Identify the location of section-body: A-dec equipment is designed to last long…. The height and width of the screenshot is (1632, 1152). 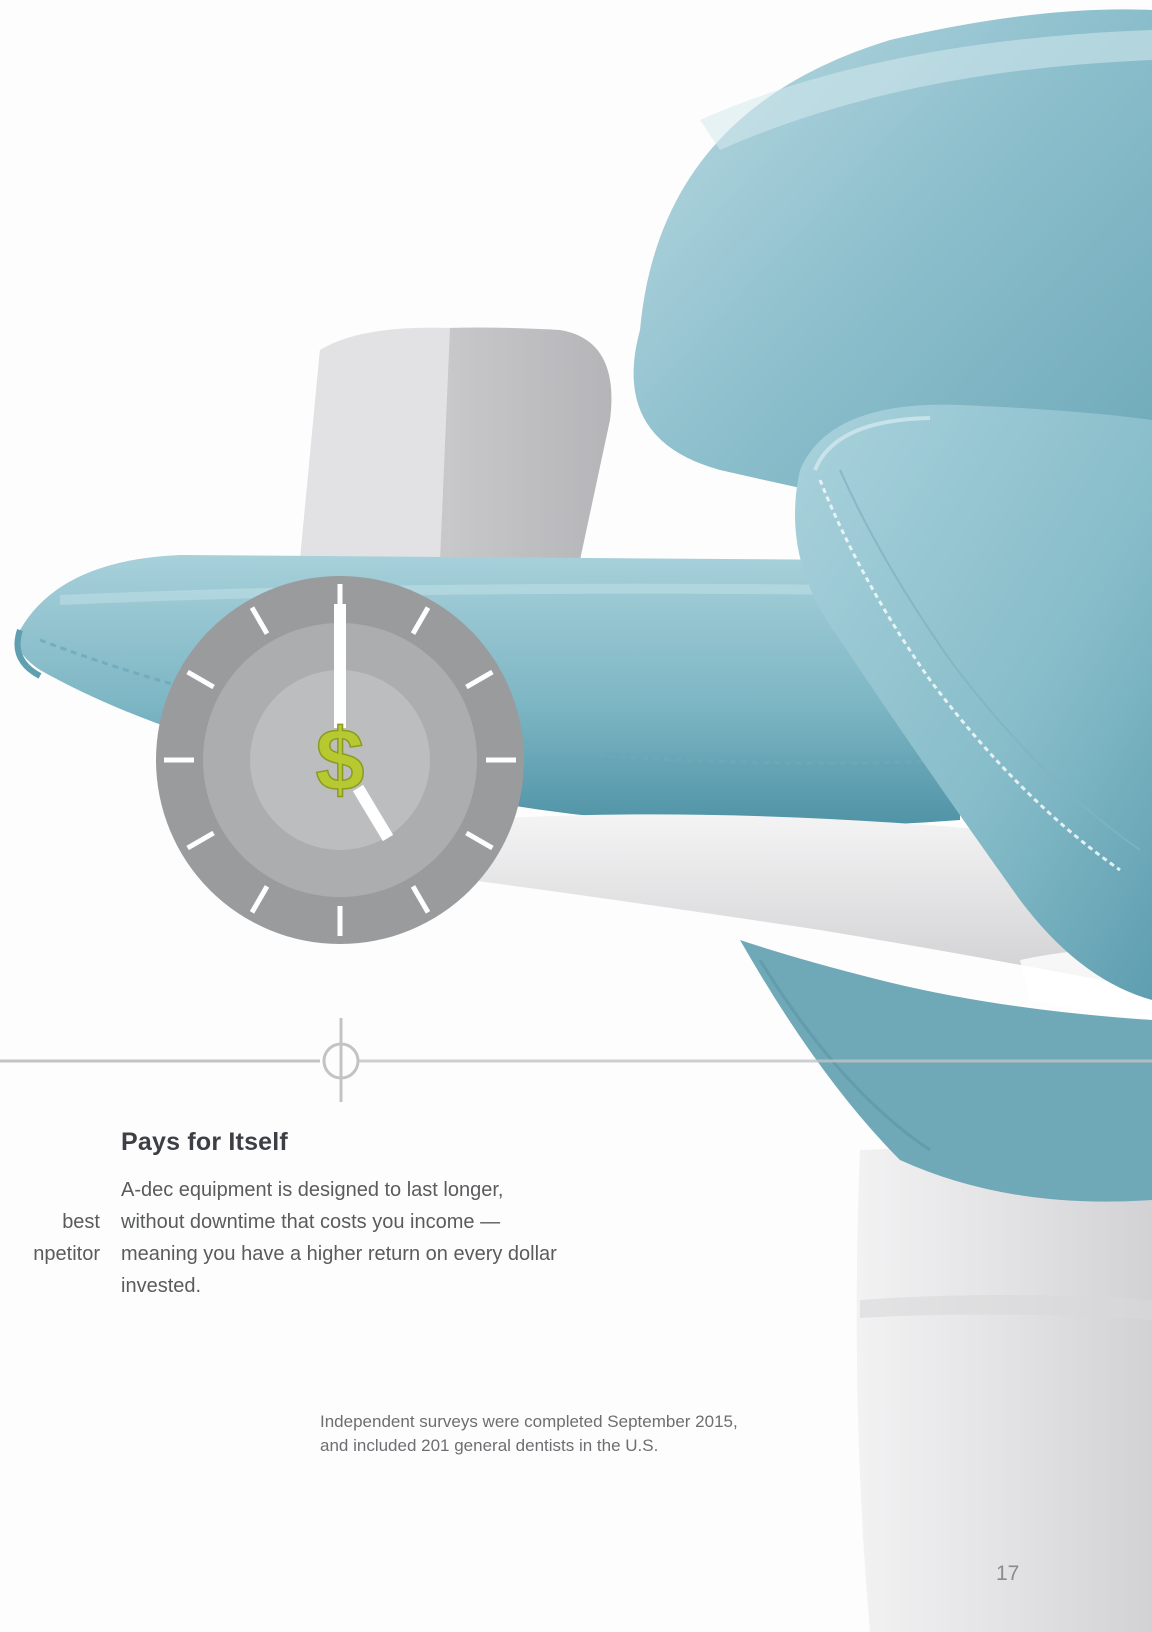
(339, 1238).